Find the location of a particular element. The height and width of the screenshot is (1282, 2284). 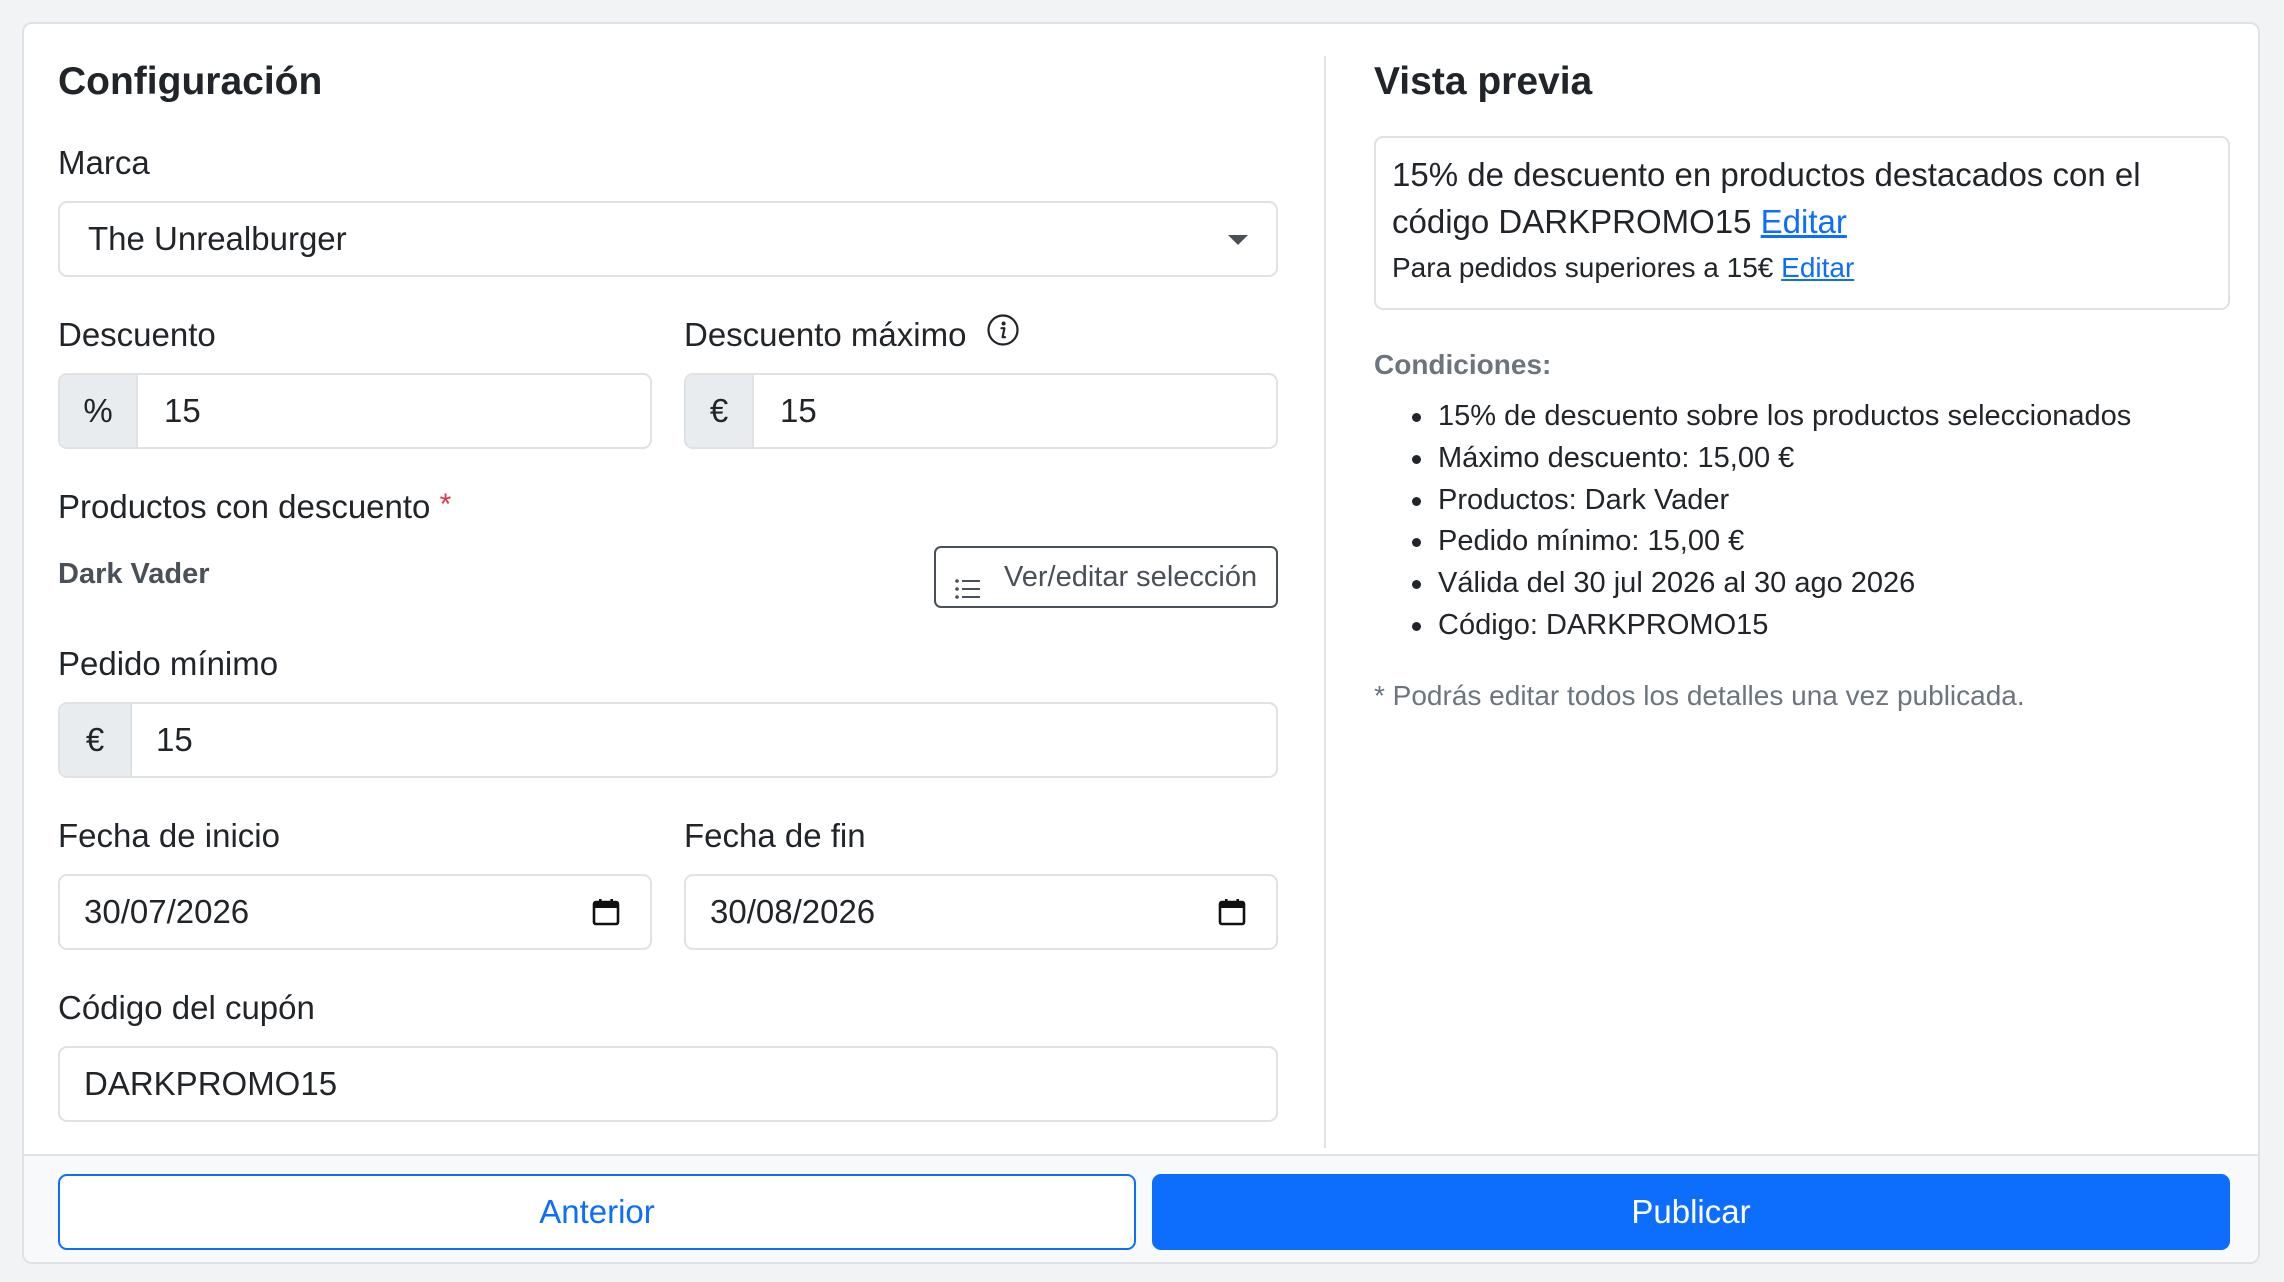

brand-label: Marca is located at coordinates (104, 162).